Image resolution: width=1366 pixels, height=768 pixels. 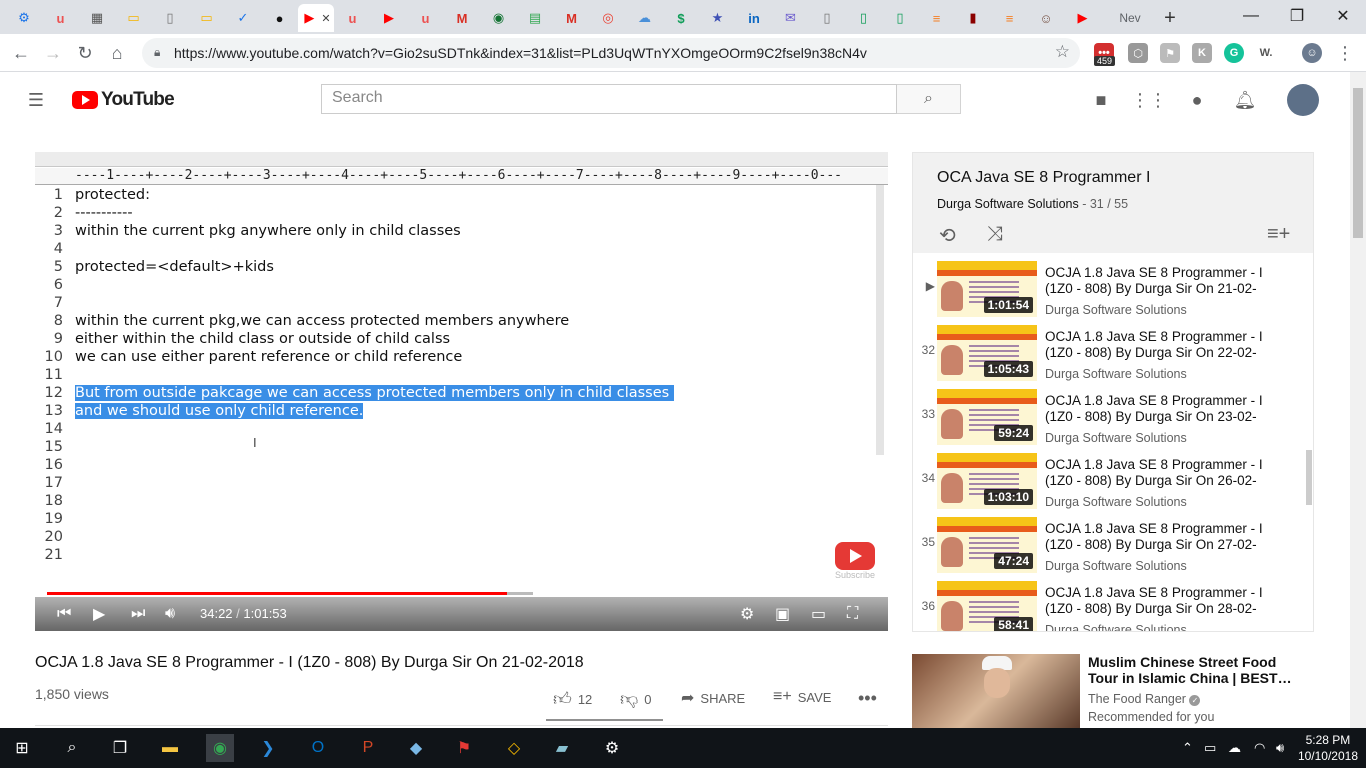 I want to click on browser-tab: ⚙, so click(x=24, y=18).